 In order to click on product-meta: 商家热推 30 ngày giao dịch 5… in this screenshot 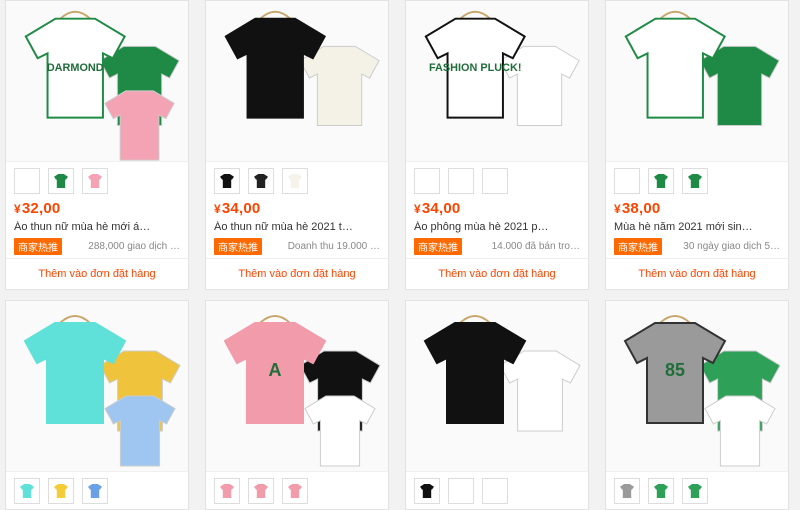, I will do `click(697, 244)`.